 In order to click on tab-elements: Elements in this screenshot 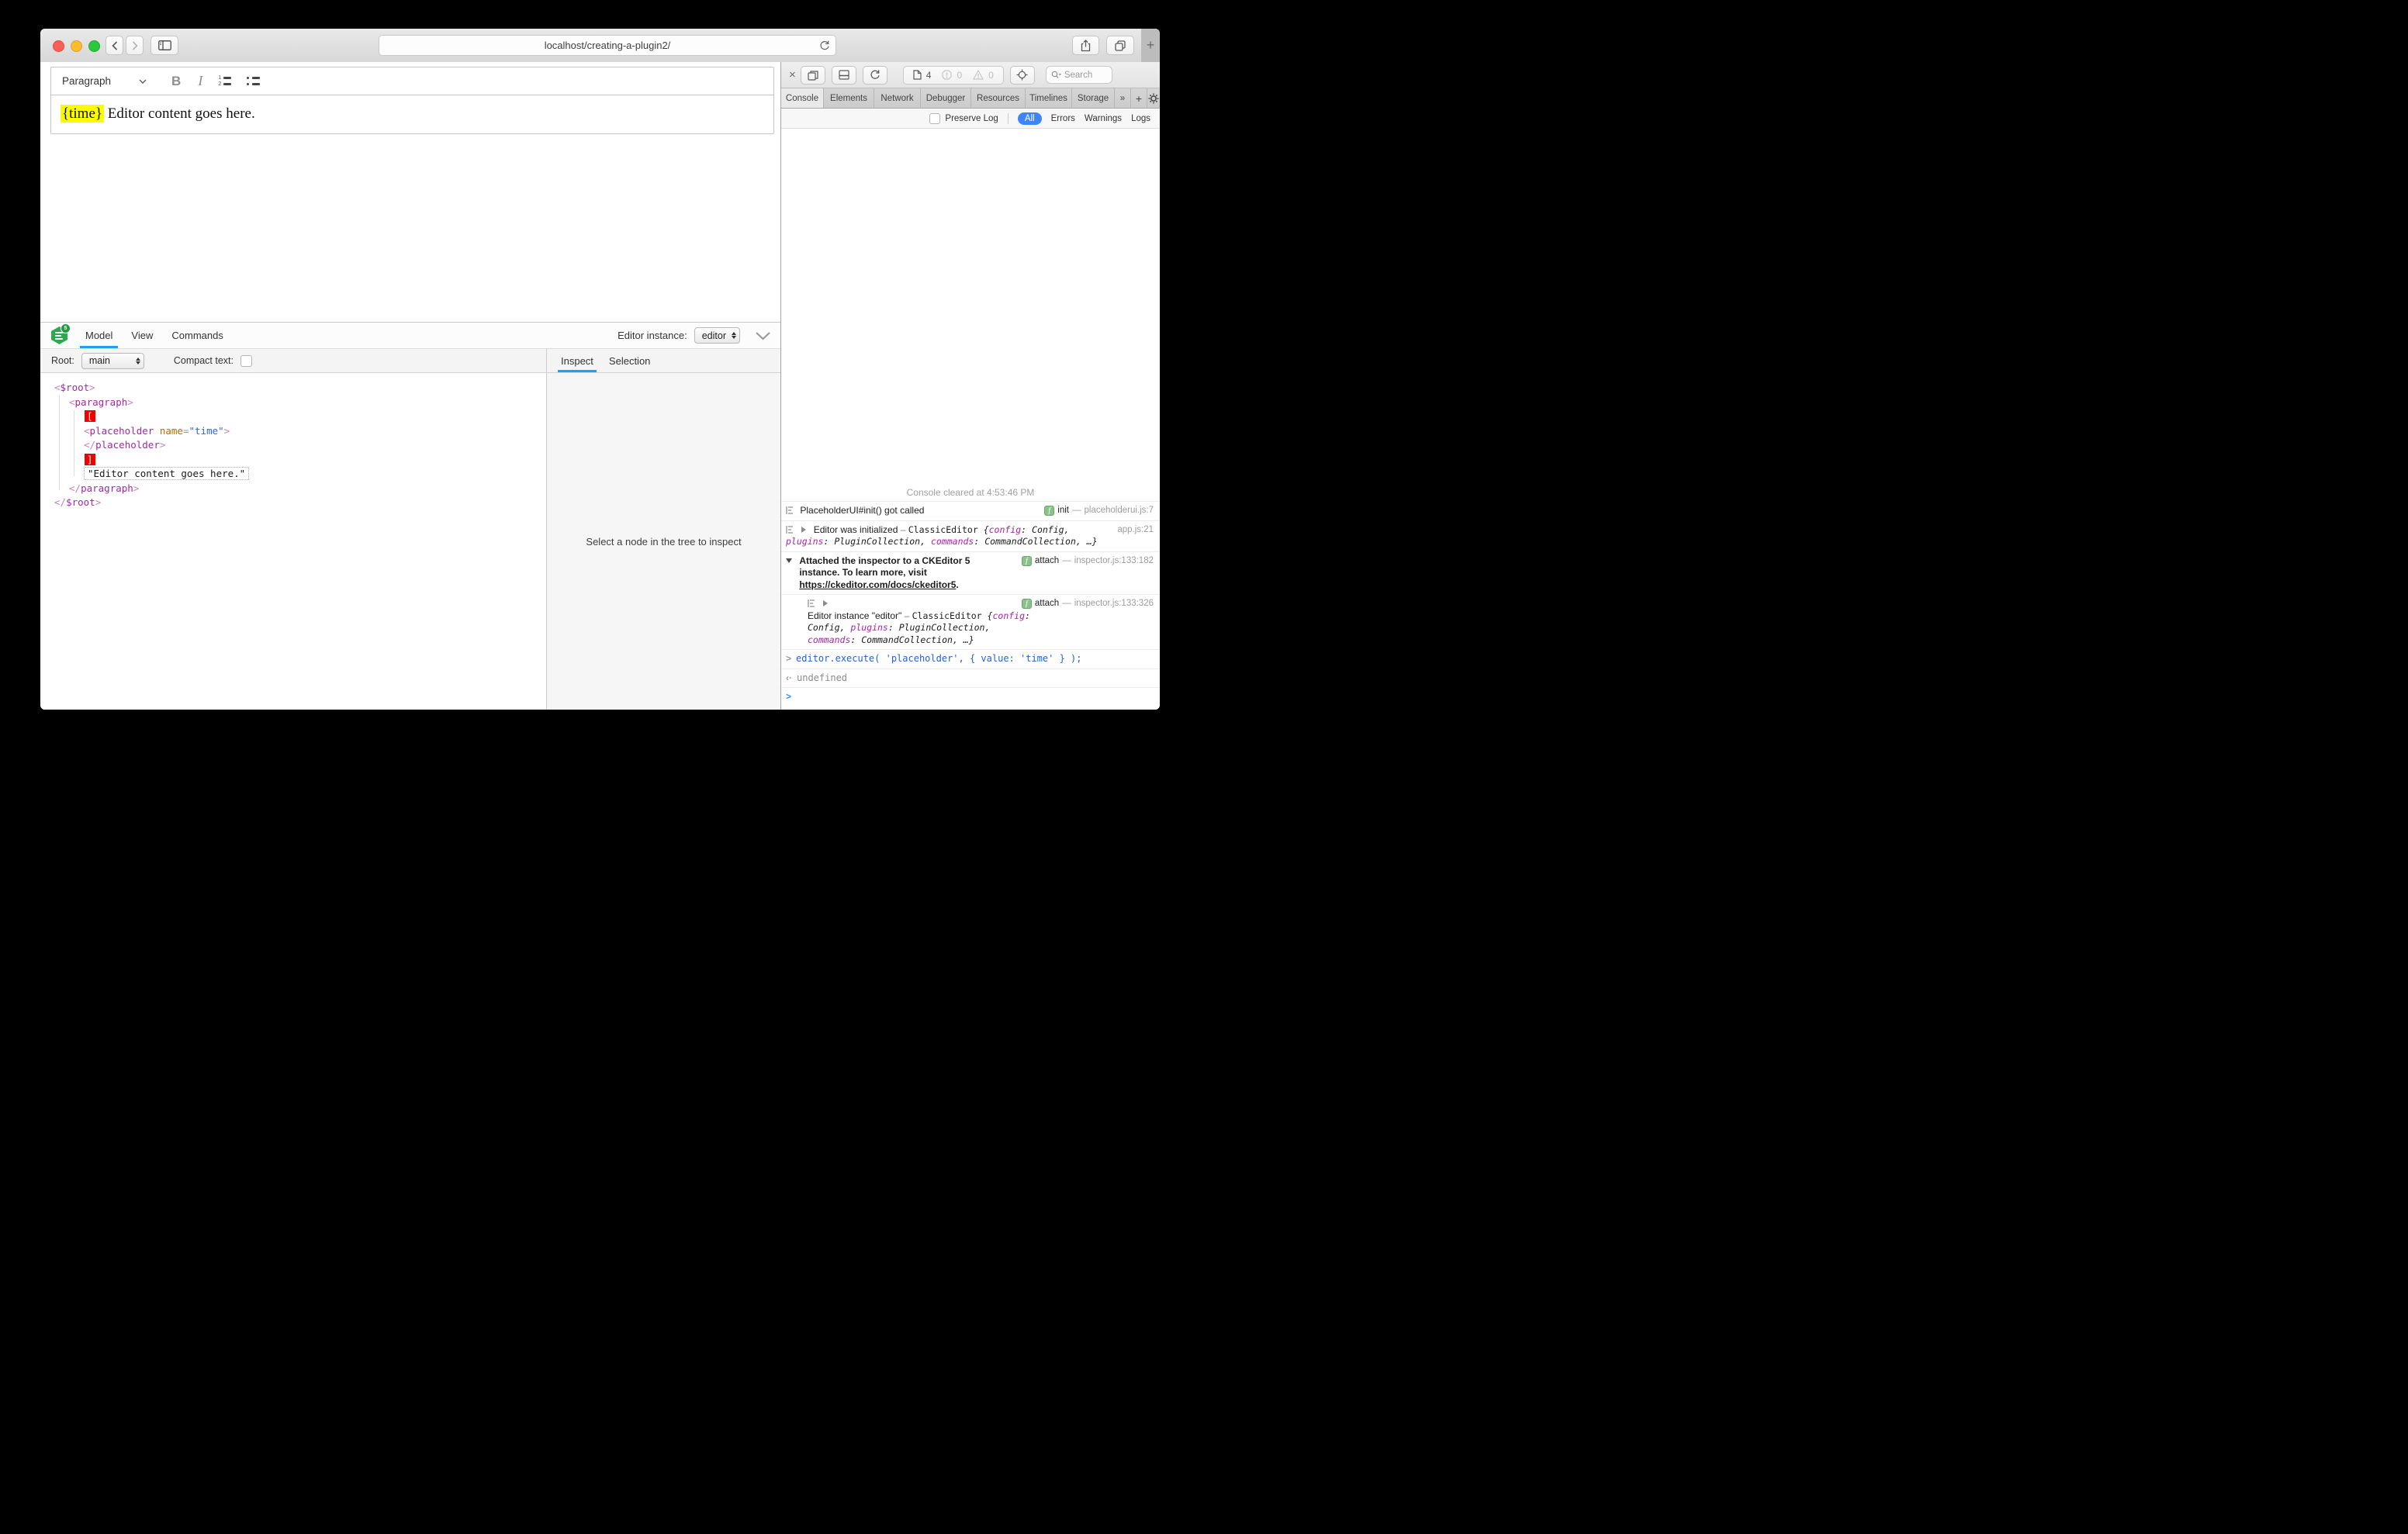, I will do `click(849, 98)`.